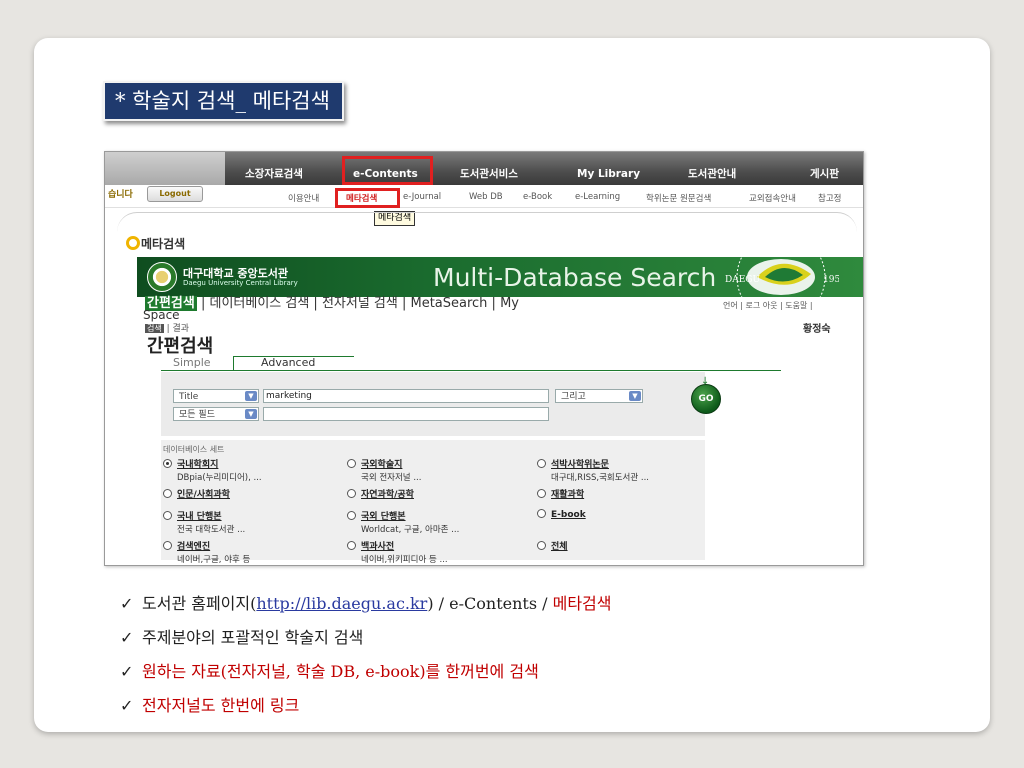 The height and width of the screenshot is (768, 1024). Describe the element at coordinates (824, 168) in the screenshot. I see `nav-item-board: 게시판` at that location.